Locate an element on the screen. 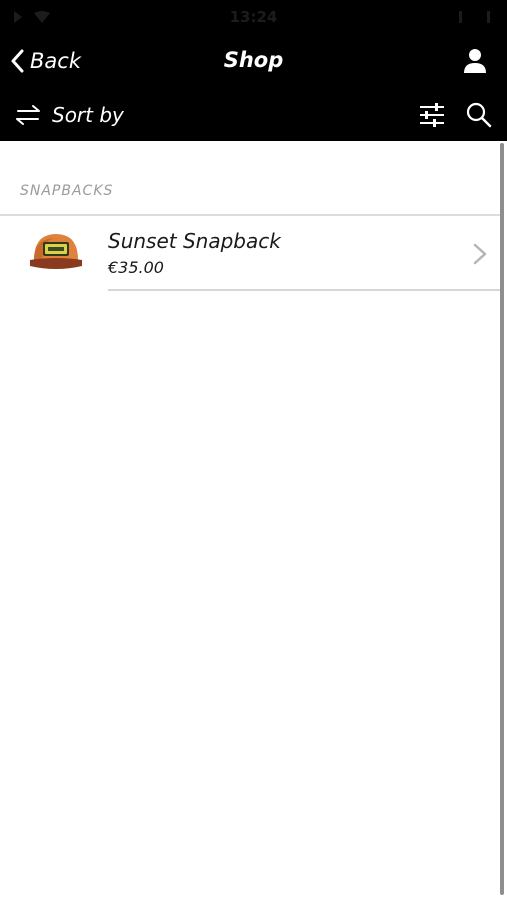  status-bar: 13:24 is located at coordinates (253, 17).